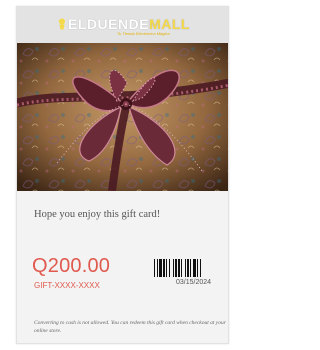 The height and width of the screenshot is (350, 320). I want to click on gift-message: Hope you enjoy this gift card!, so click(97, 214).